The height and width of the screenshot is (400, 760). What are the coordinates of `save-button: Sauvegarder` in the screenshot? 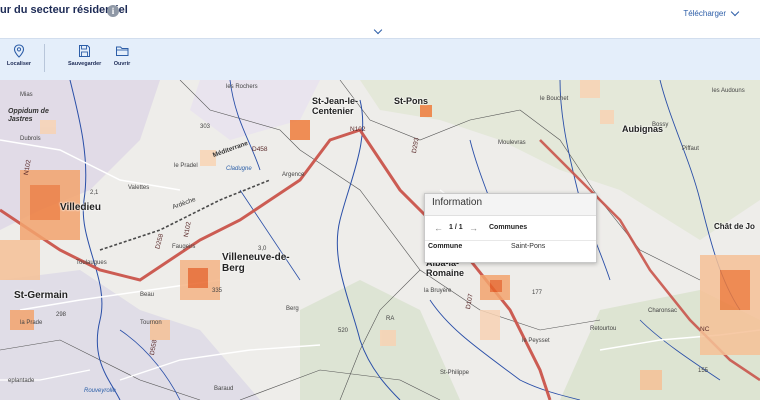 It's located at (85, 55).